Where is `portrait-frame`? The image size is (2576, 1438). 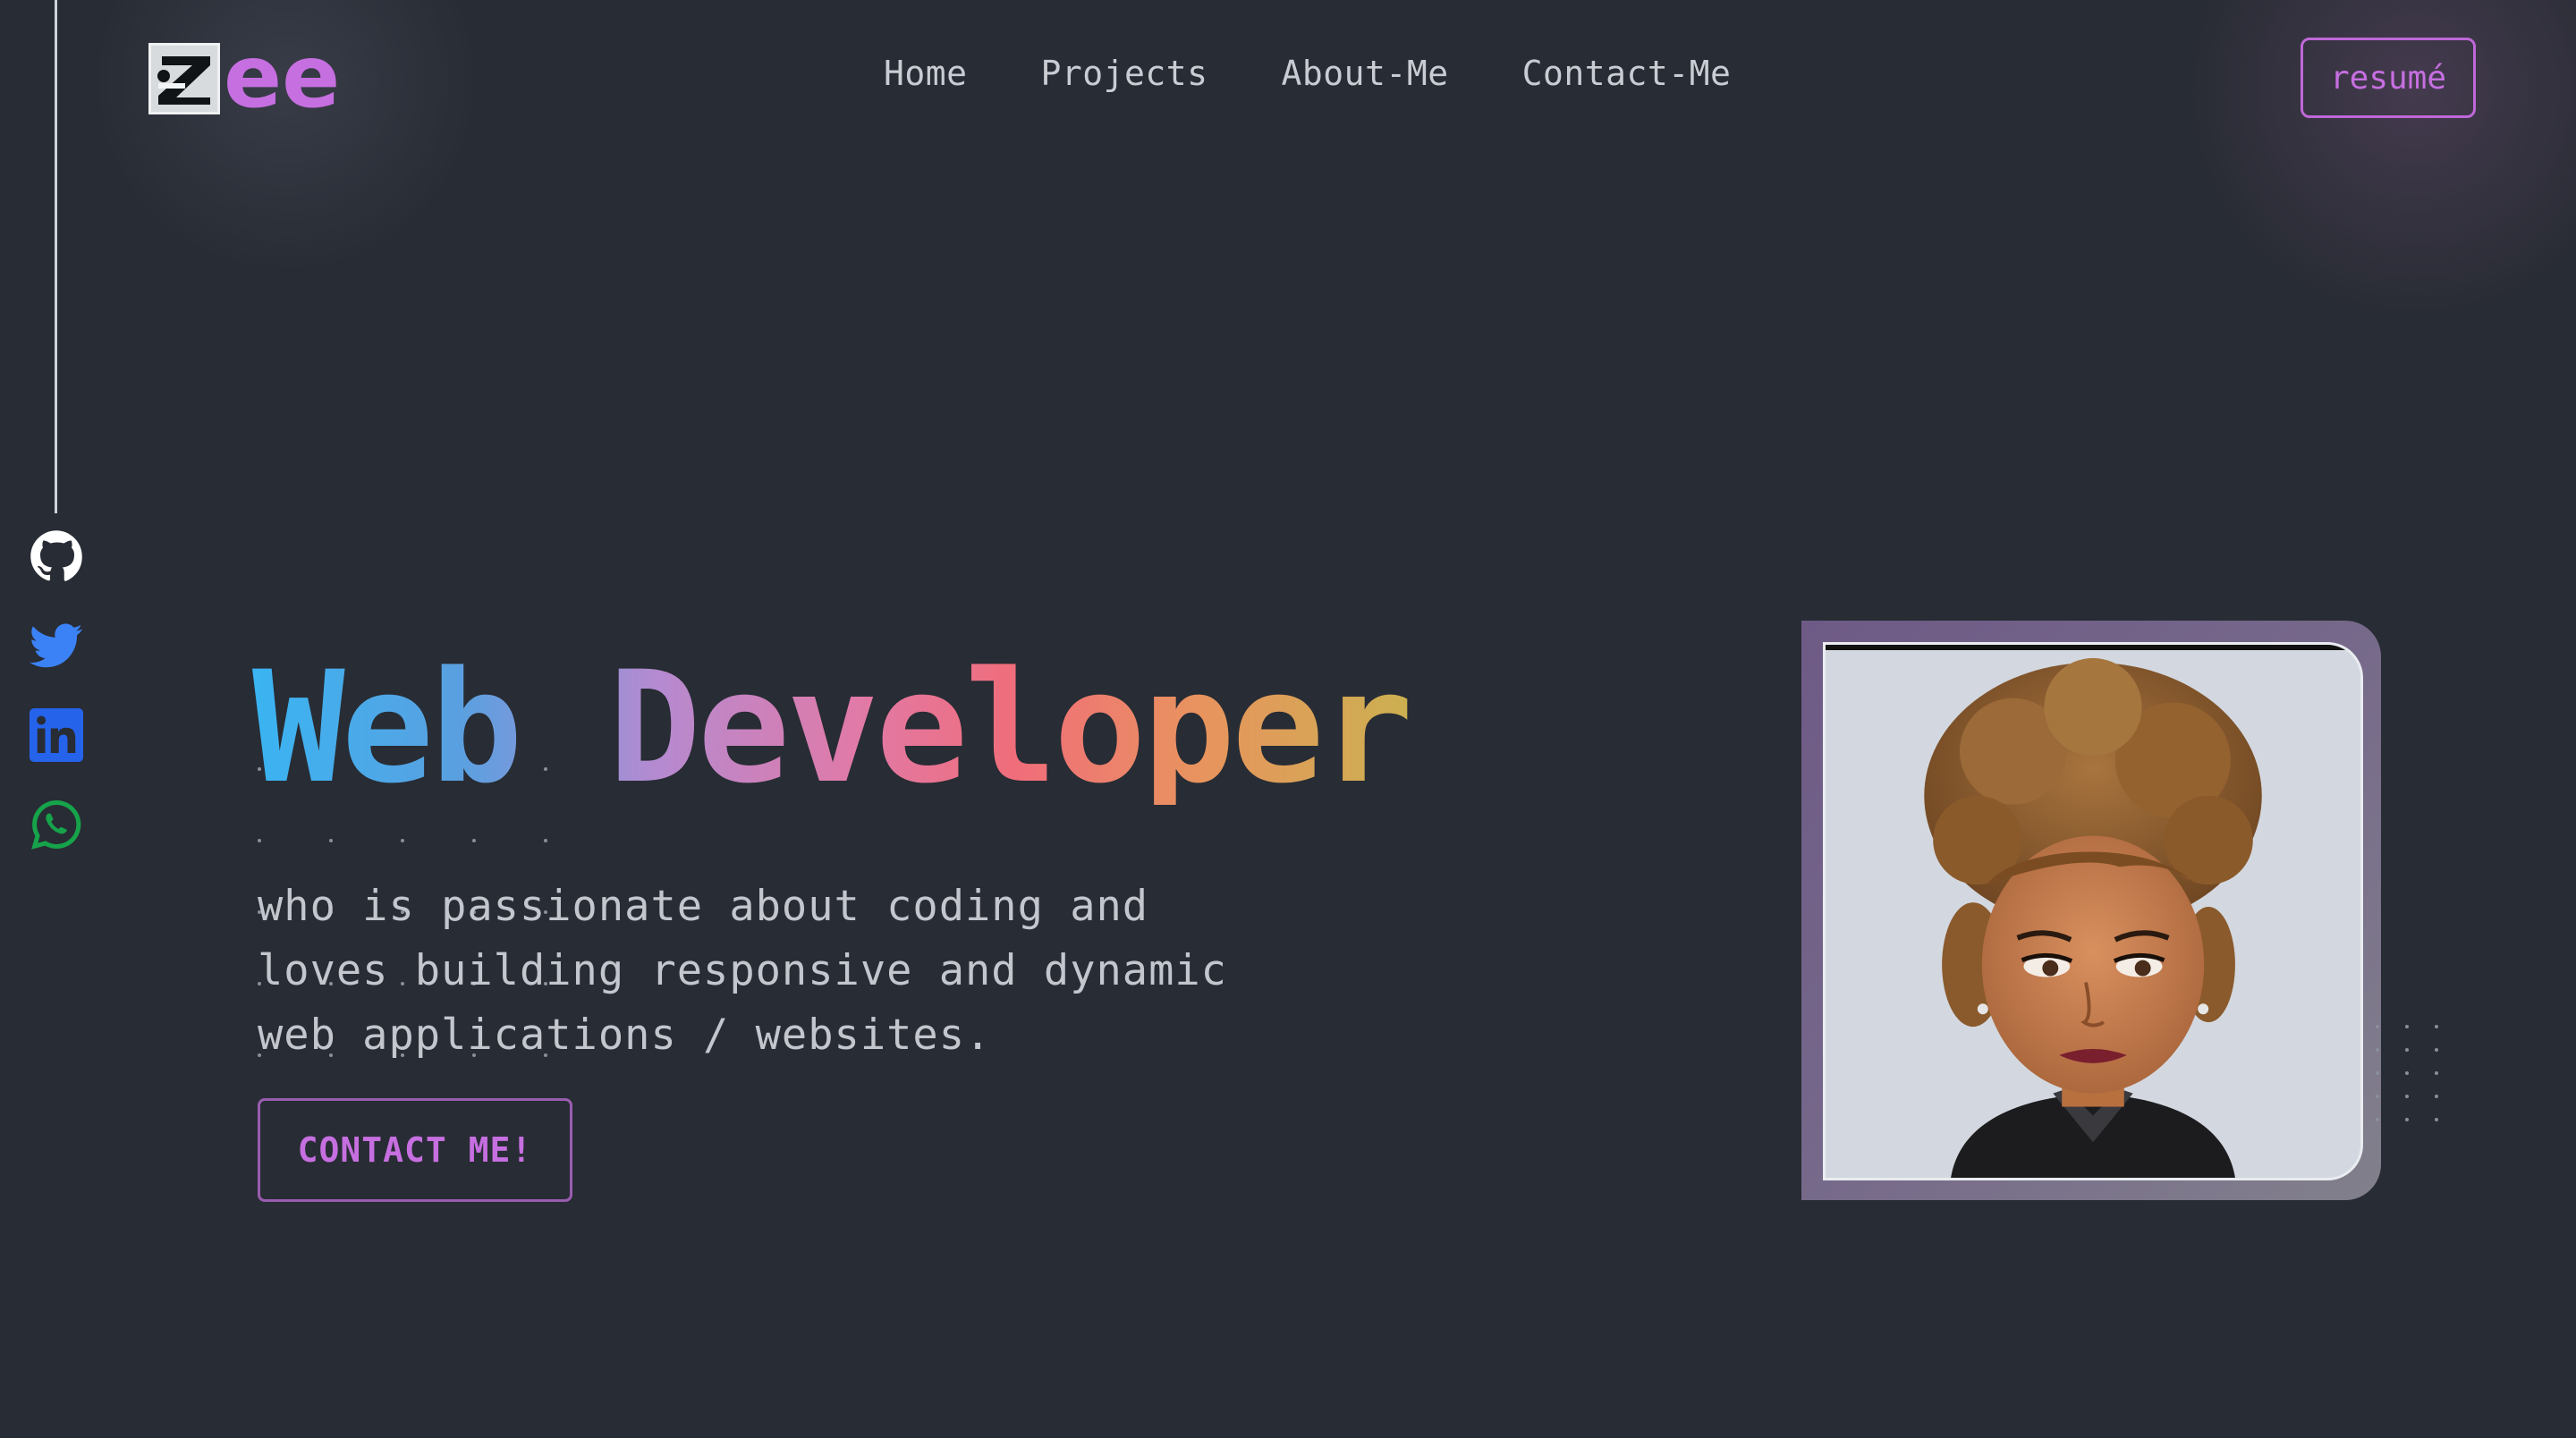
portrait-frame is located at coordinates (2091, 910).